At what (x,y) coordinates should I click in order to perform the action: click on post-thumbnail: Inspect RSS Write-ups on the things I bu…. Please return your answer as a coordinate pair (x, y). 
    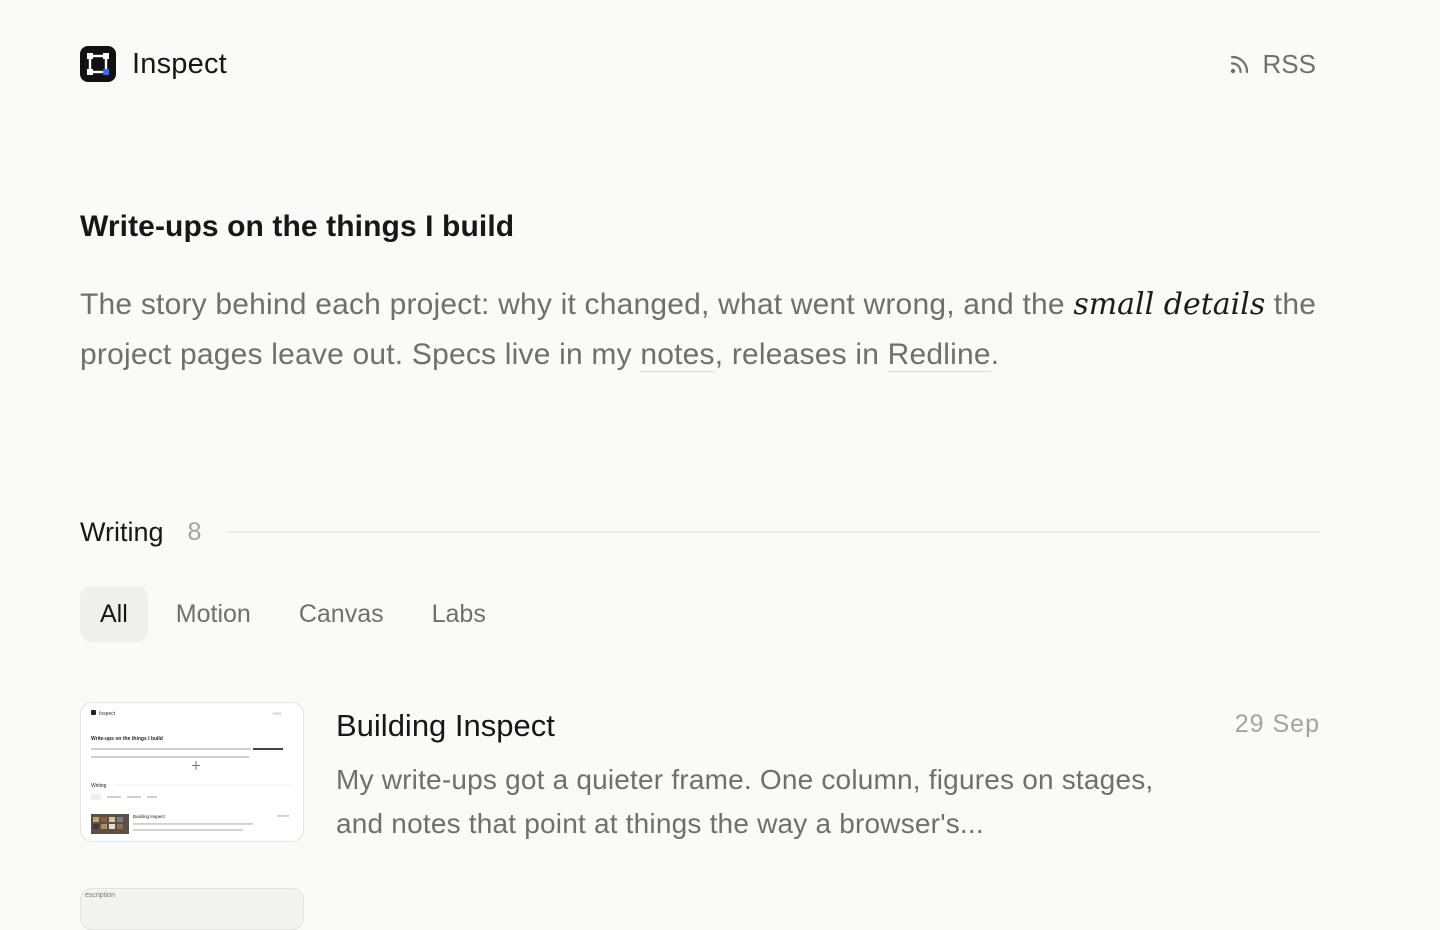
    Looking at the image, I should click on (192, 772).